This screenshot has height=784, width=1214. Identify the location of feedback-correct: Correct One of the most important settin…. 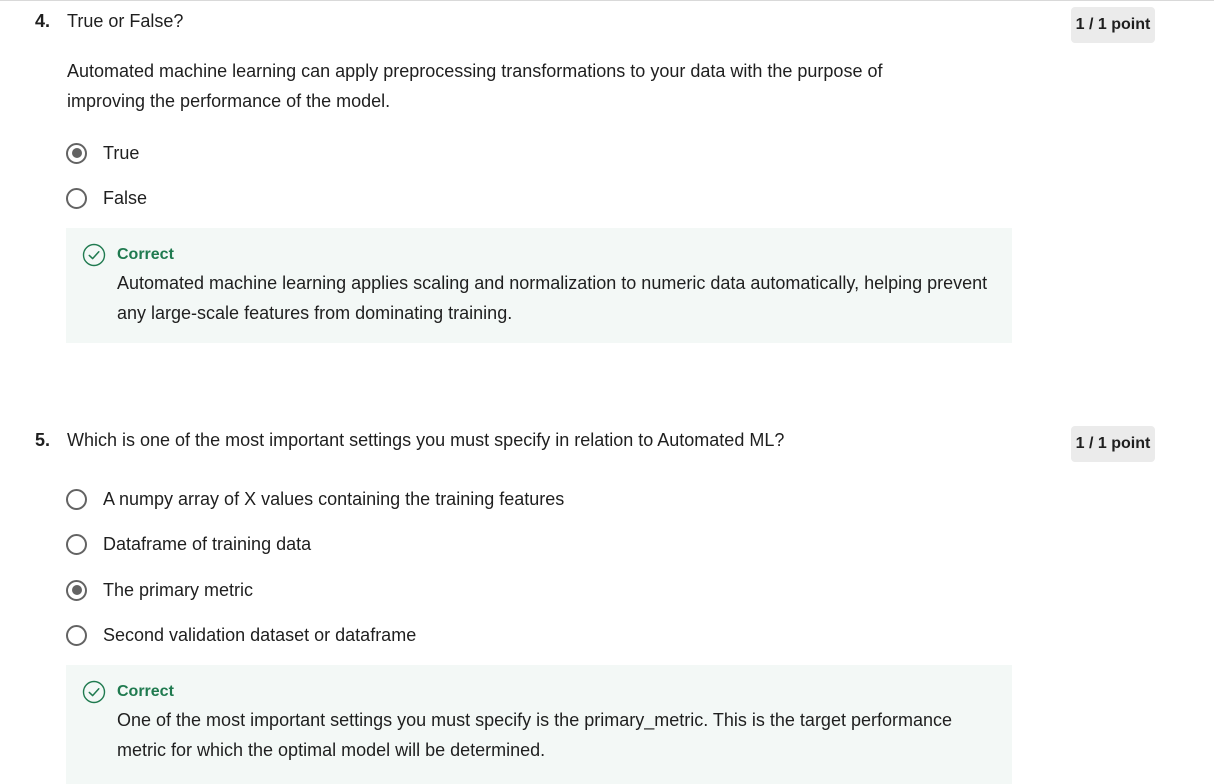
(539, 724).